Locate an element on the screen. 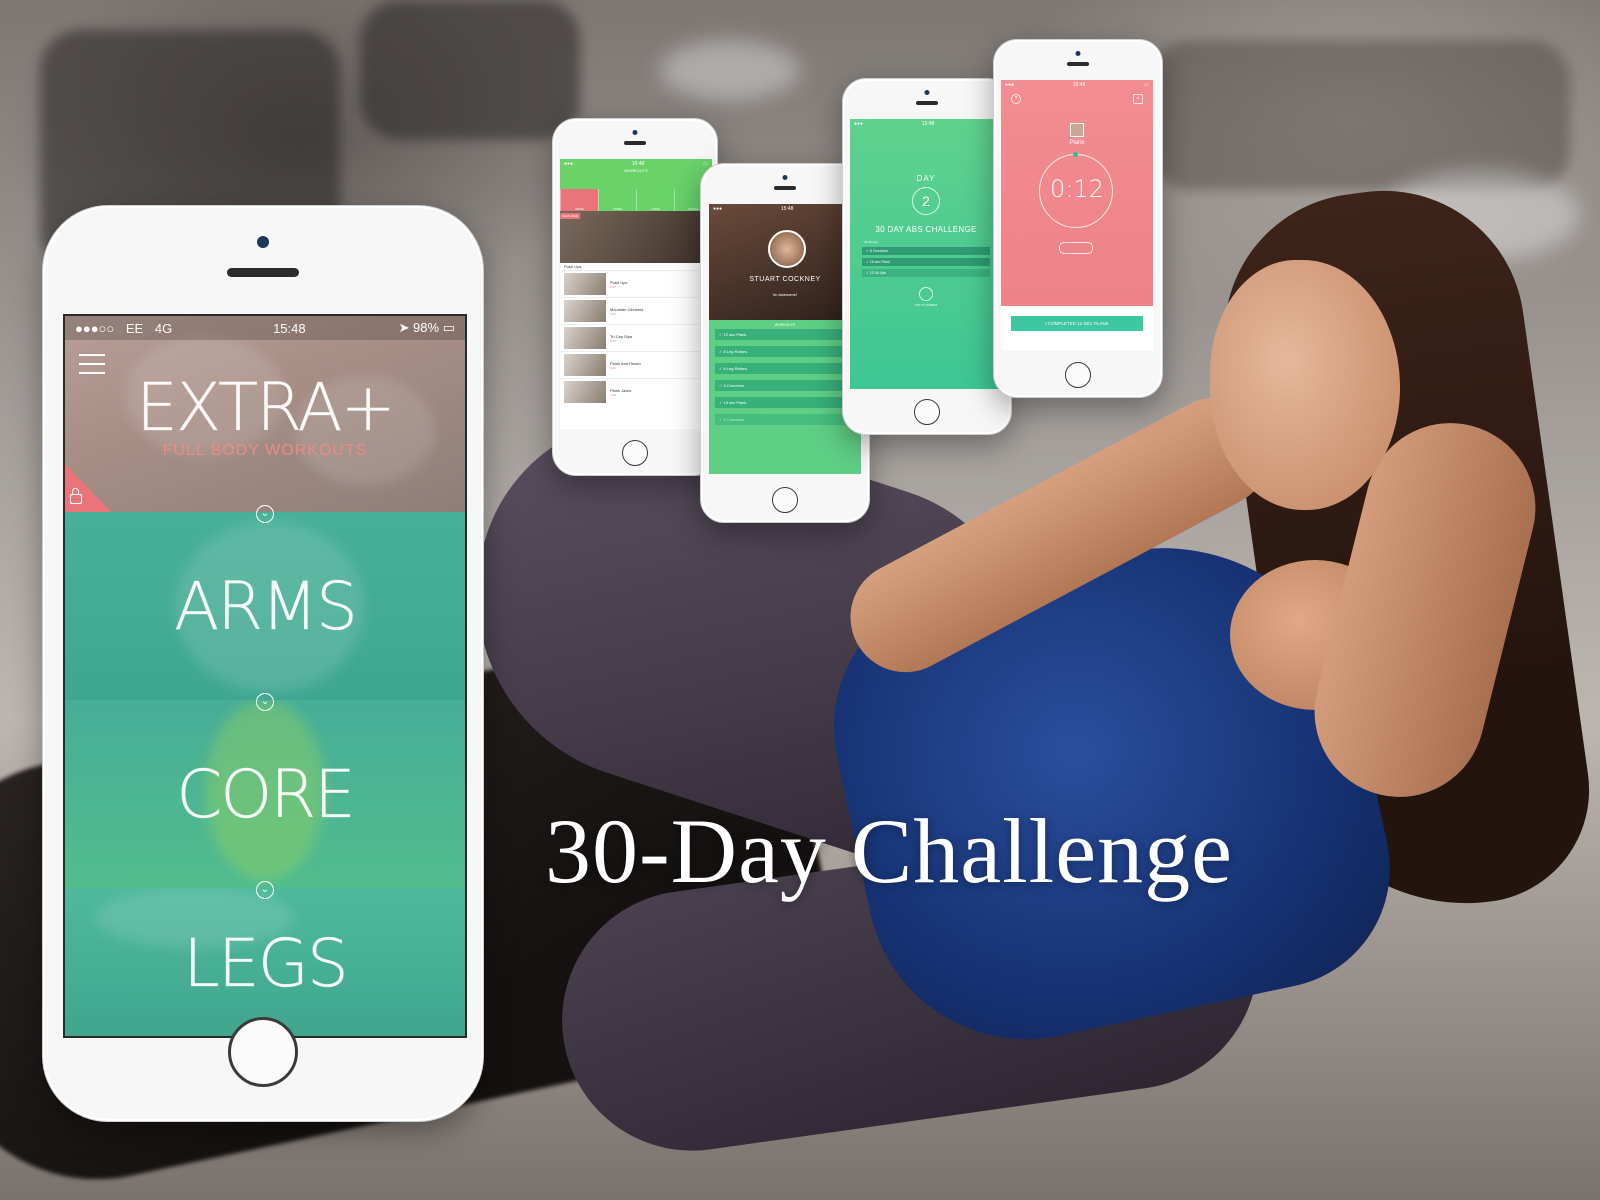 This screenshot has height=1200, width=1600. carrier-label: EE is located at coordinates (134, 328).